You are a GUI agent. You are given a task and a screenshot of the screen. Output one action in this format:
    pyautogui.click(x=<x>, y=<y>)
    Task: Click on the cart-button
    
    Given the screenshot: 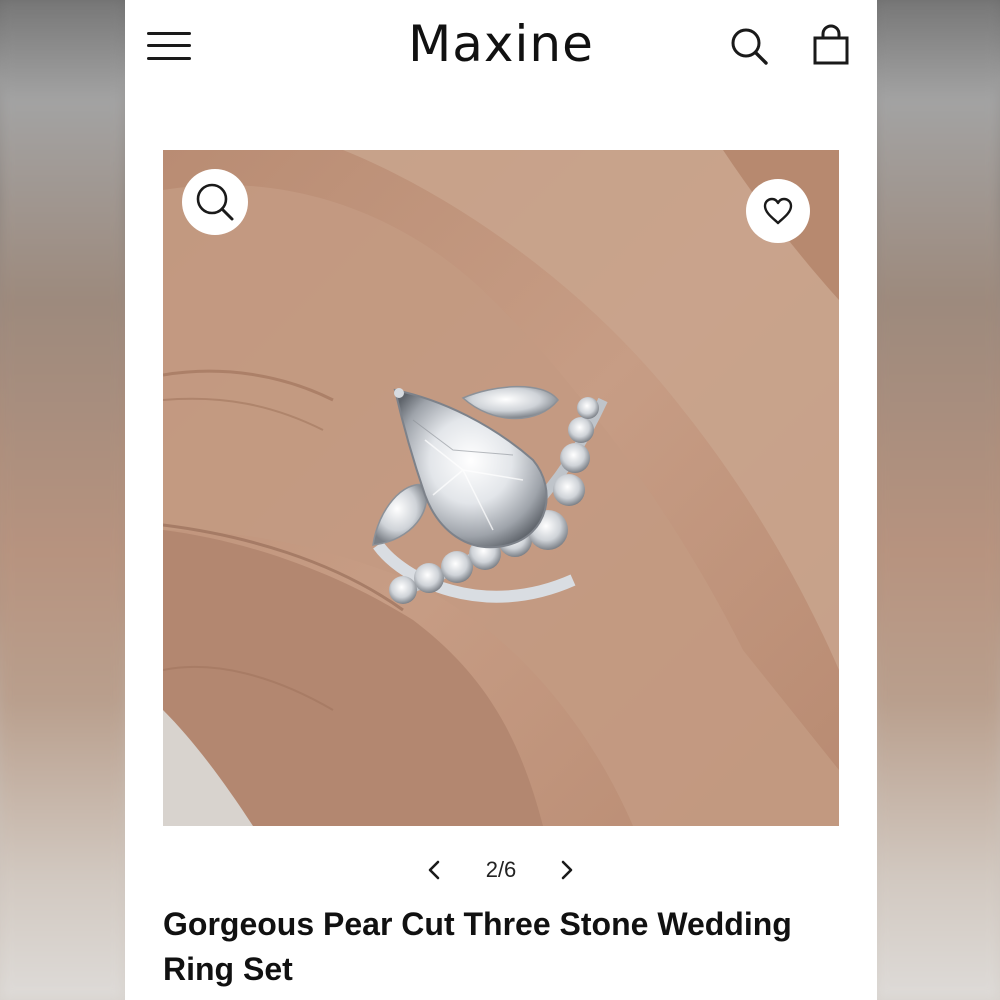 What is the action you would take?
    pyautogui.click(x=831, y=46)
    